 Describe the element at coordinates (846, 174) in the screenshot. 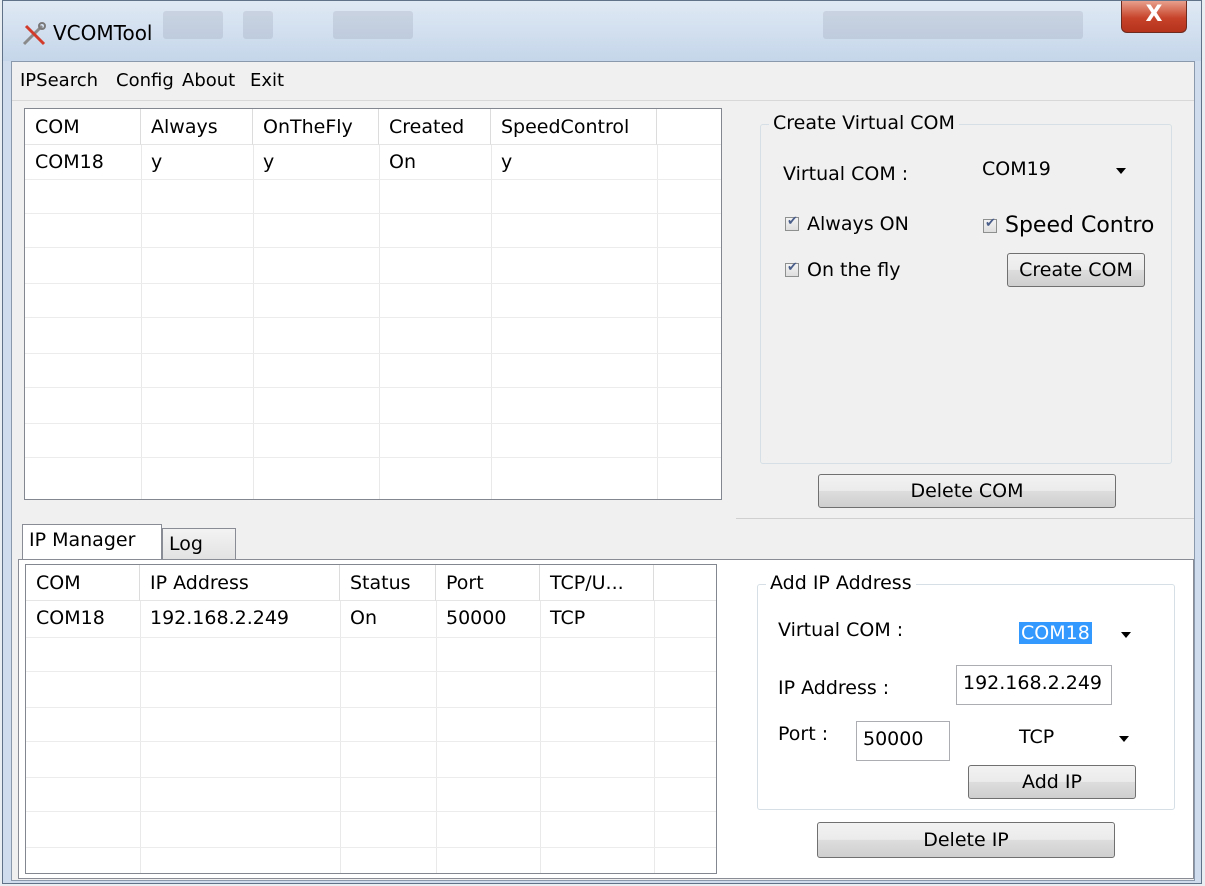

I see `virtual-com-label: Virtual COM :` at that location.